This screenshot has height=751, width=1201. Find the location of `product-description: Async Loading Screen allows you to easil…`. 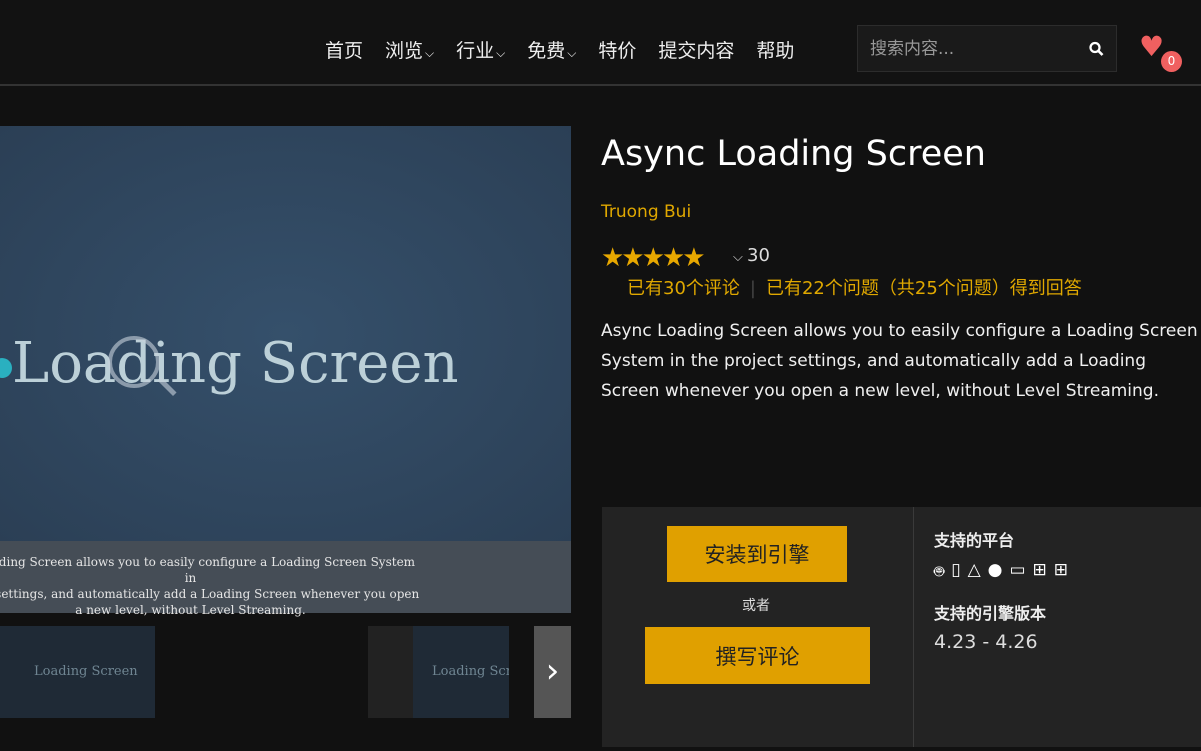

product-description: Async Loading Screen allows you to easil… is located at coordinates (899, 361).